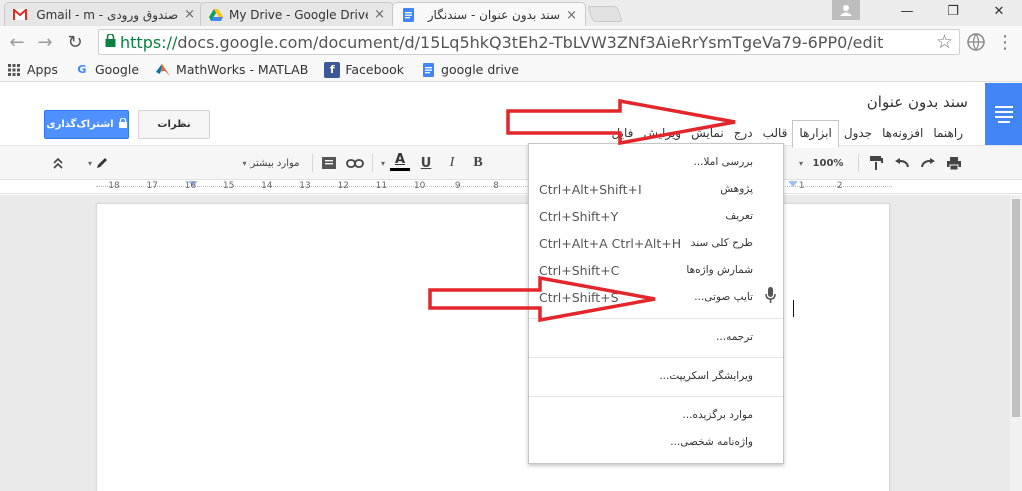 Image resolution: width=1022 pixels, height=491 pixels. I want to click on insert-link-icon, so click(355, 163).